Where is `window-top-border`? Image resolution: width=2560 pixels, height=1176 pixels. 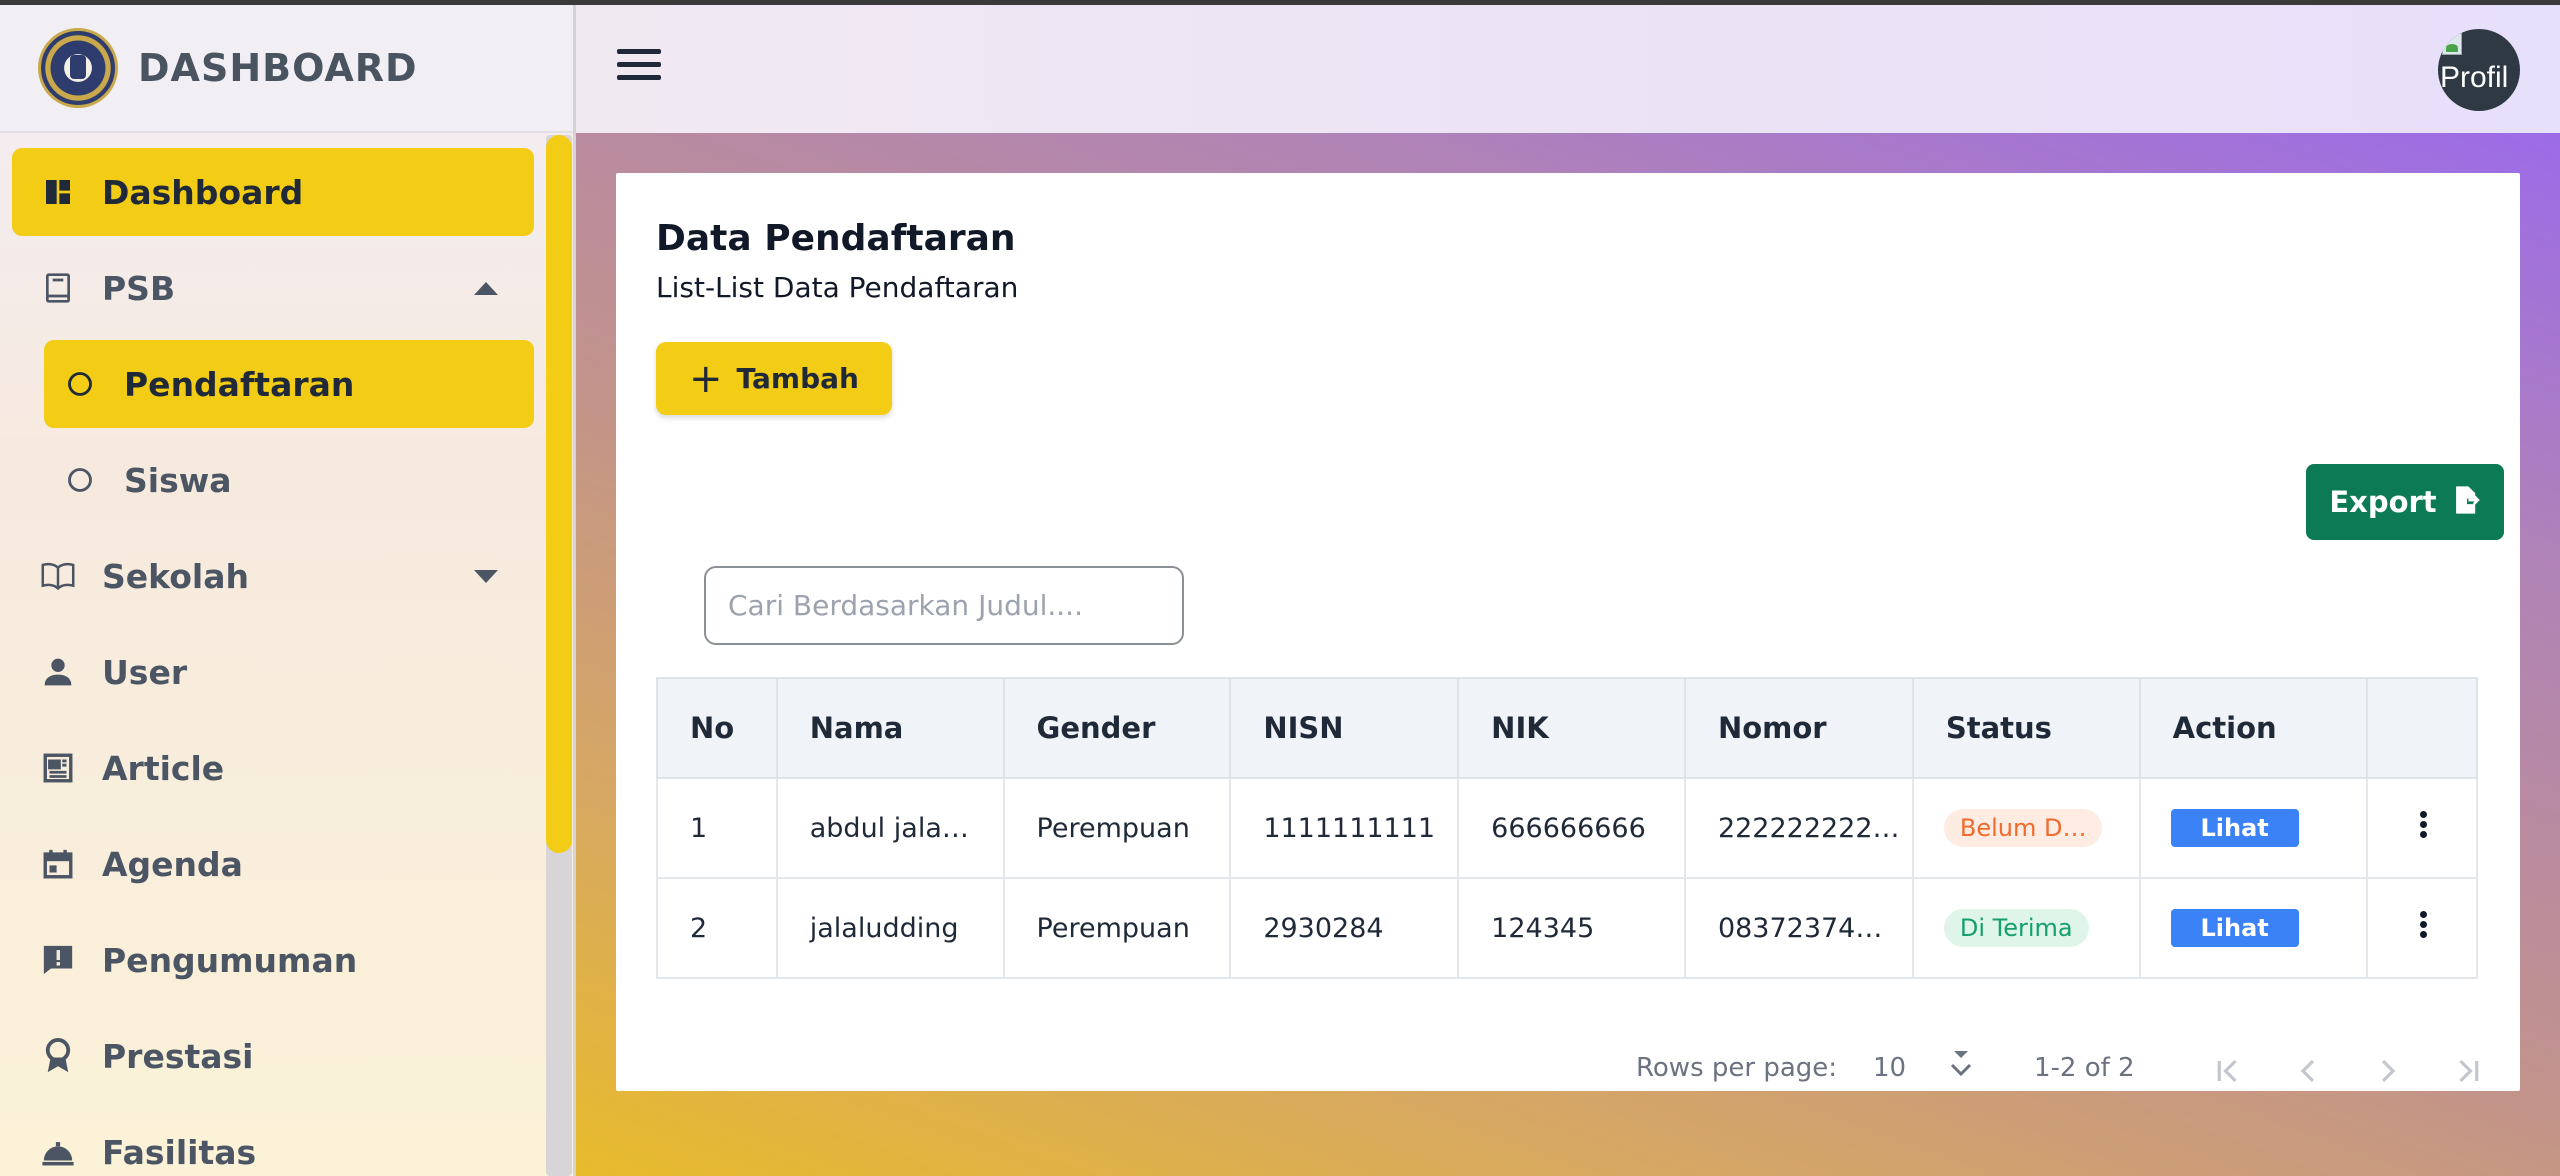
window-top-border is located at coordinates (1280, 2).